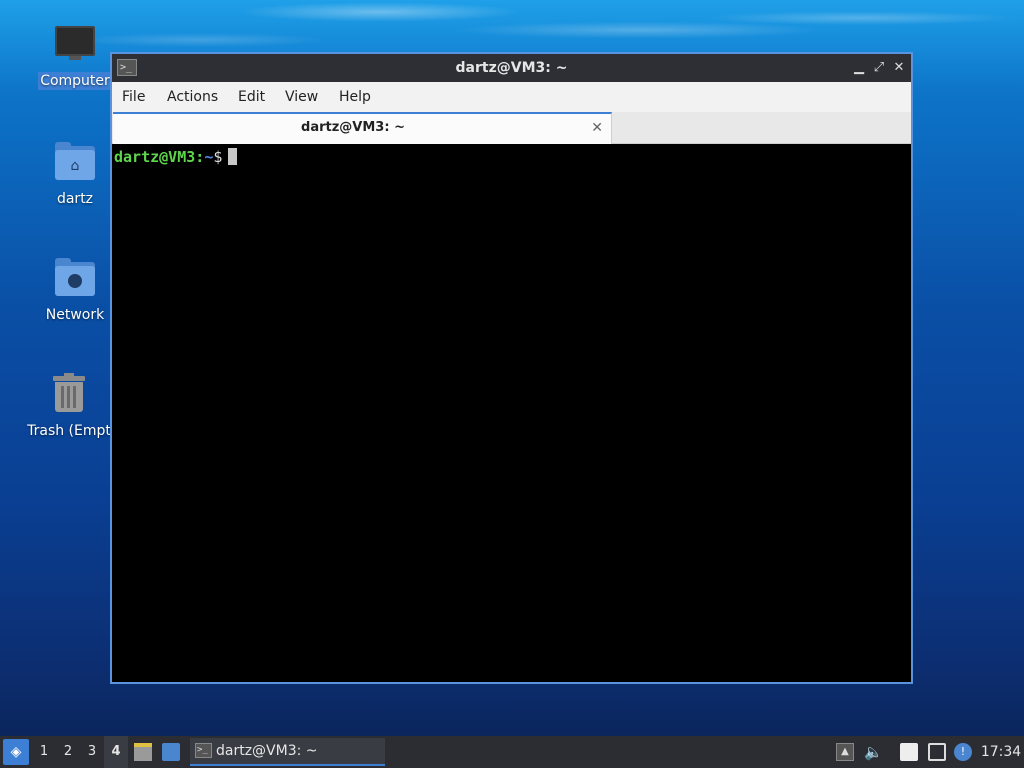 This screenshot has height=768, width=1024. What do you see at coordinates (143, 752) in the screenshot?
I see `file-manager-icon` at bounding box center [143, 752].